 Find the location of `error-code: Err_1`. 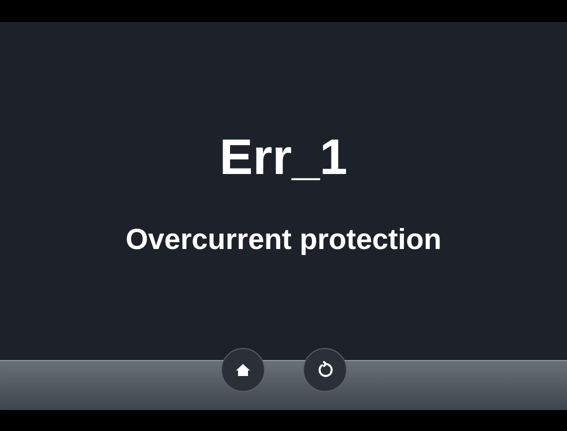

error-code: Err_1 is located at coordinates (284, 157).